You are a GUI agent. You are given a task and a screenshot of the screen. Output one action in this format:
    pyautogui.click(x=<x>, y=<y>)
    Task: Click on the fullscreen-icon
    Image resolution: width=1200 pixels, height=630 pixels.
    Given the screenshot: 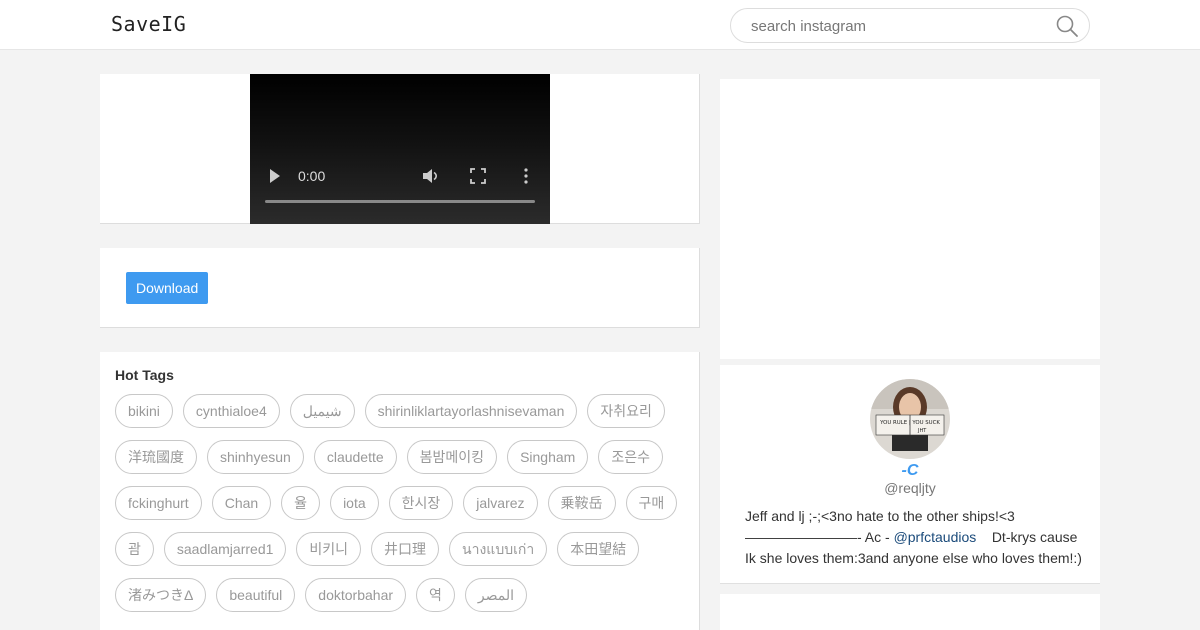 What is the action you would take?
    pyautogui.click(x=478, y=176)
    